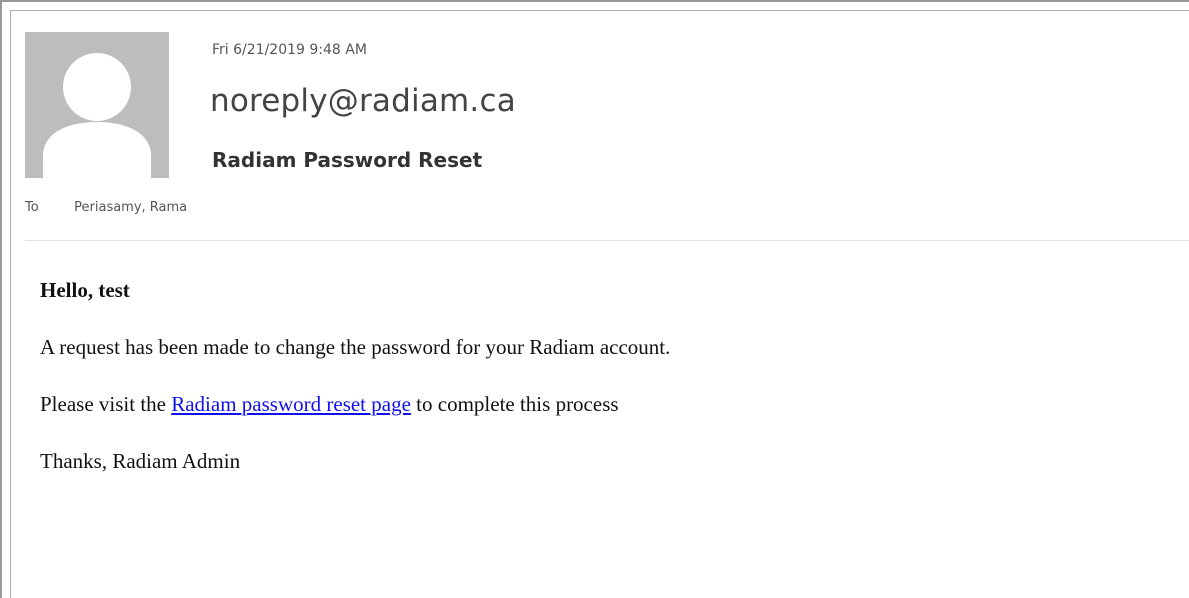 Image resolution: width=1189 pixels, height=598 pixels. What do you see at coordinates (607, 240) in the screenshot?
I see `header-divider` at bounding box center [607, 240].